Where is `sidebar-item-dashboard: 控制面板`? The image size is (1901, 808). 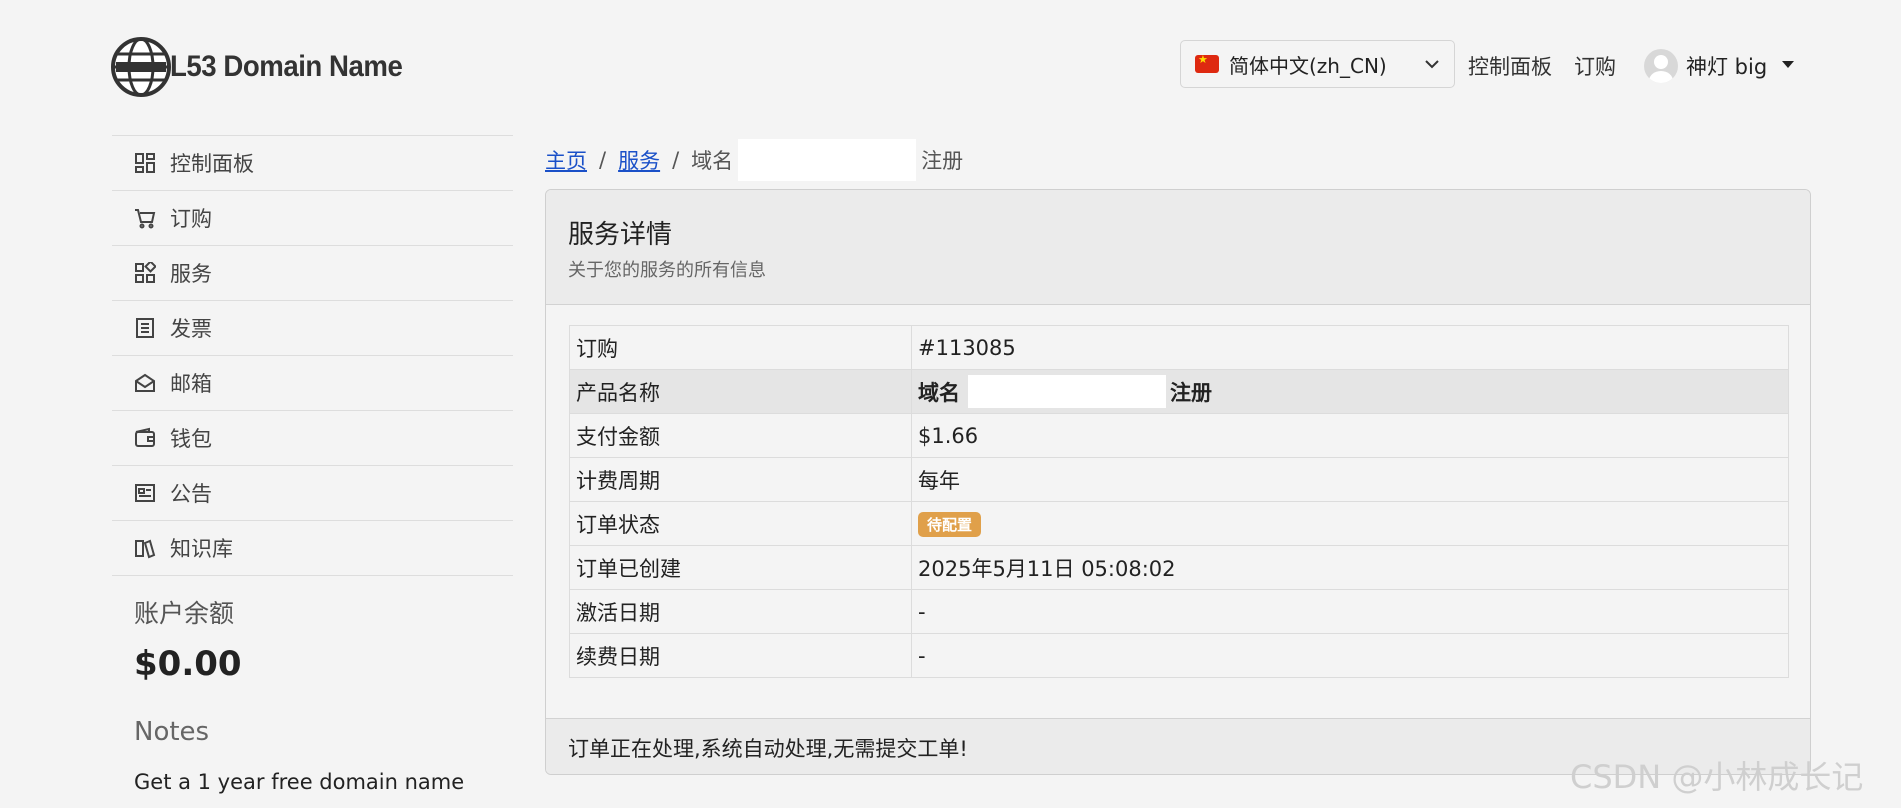
sidebar-item-dashboard: 控制面板 is located at coordinates (312, 163).